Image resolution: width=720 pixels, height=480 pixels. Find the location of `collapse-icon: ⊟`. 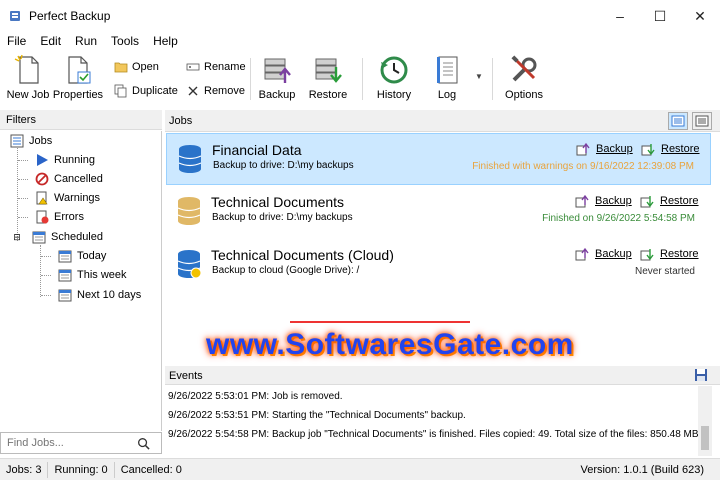

collapse-icon: ⊟ is located at coordinates (17, 237).